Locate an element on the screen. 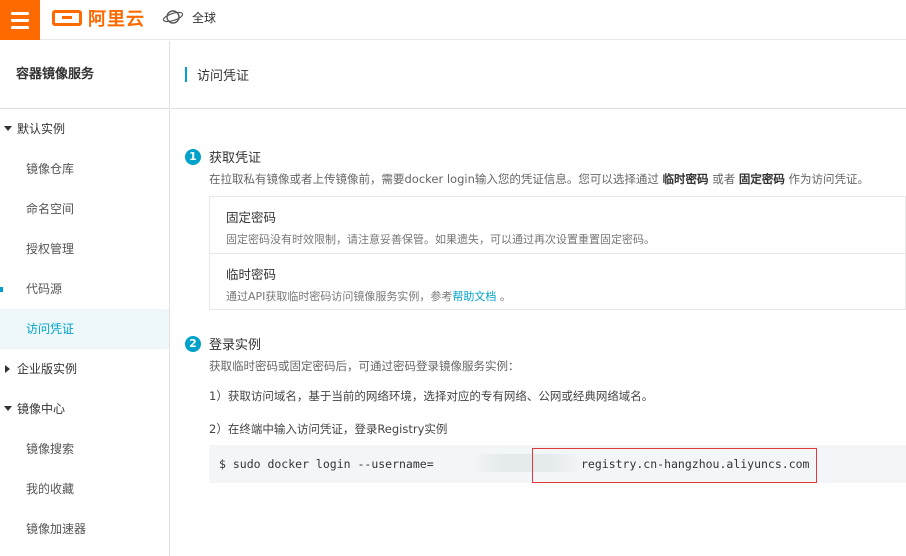 The image size is (906, 556). sidebar-item-repositories: 镜像仓库 is located at coordinates (84, 169).